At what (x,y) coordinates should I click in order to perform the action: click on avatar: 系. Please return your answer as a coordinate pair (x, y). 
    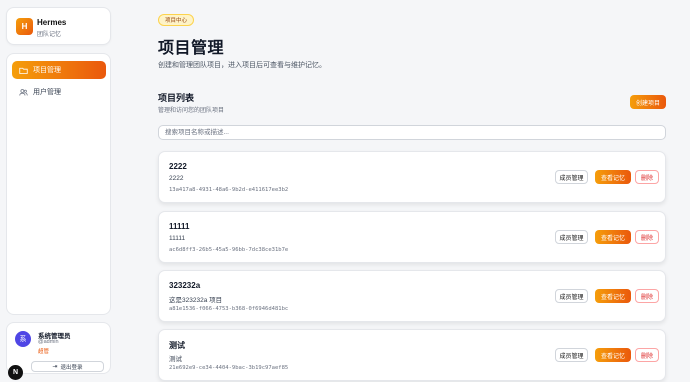
    Looking at the image, I should click on (23, 339).